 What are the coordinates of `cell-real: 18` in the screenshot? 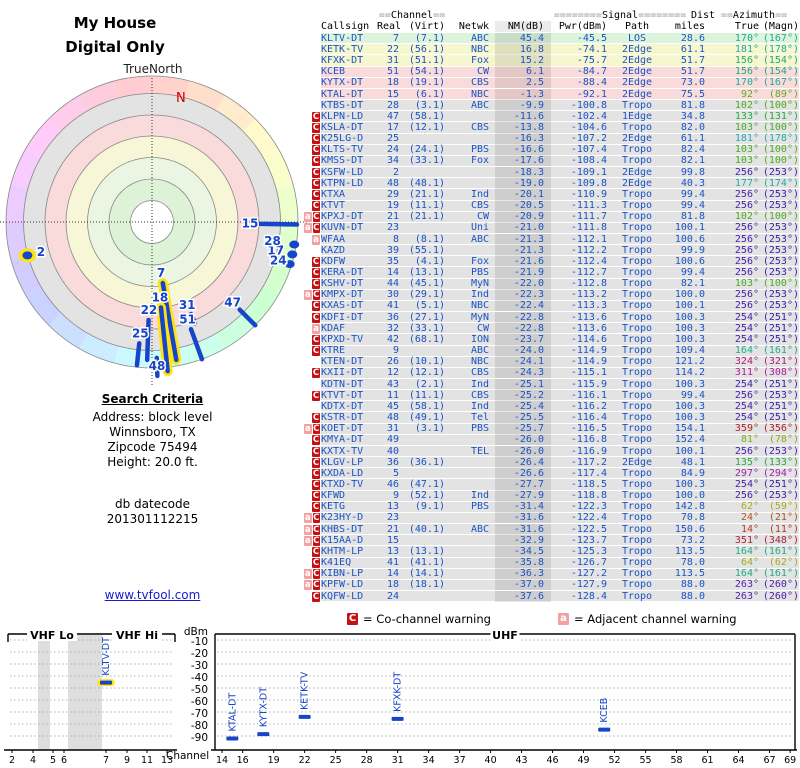 It's located at (392, 585).